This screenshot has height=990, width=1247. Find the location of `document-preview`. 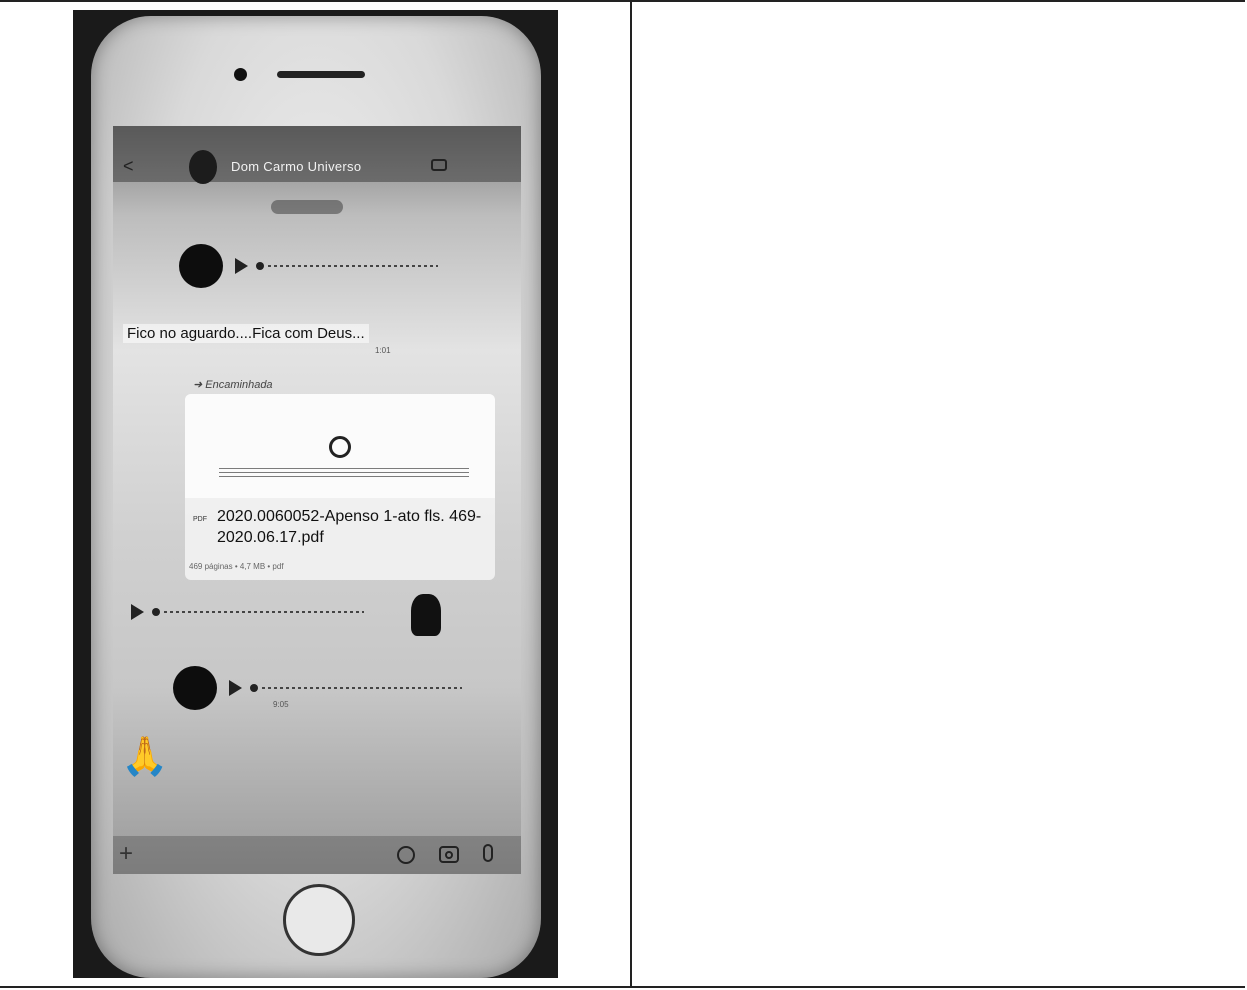

document-preview is located at coordinates (340, 446).